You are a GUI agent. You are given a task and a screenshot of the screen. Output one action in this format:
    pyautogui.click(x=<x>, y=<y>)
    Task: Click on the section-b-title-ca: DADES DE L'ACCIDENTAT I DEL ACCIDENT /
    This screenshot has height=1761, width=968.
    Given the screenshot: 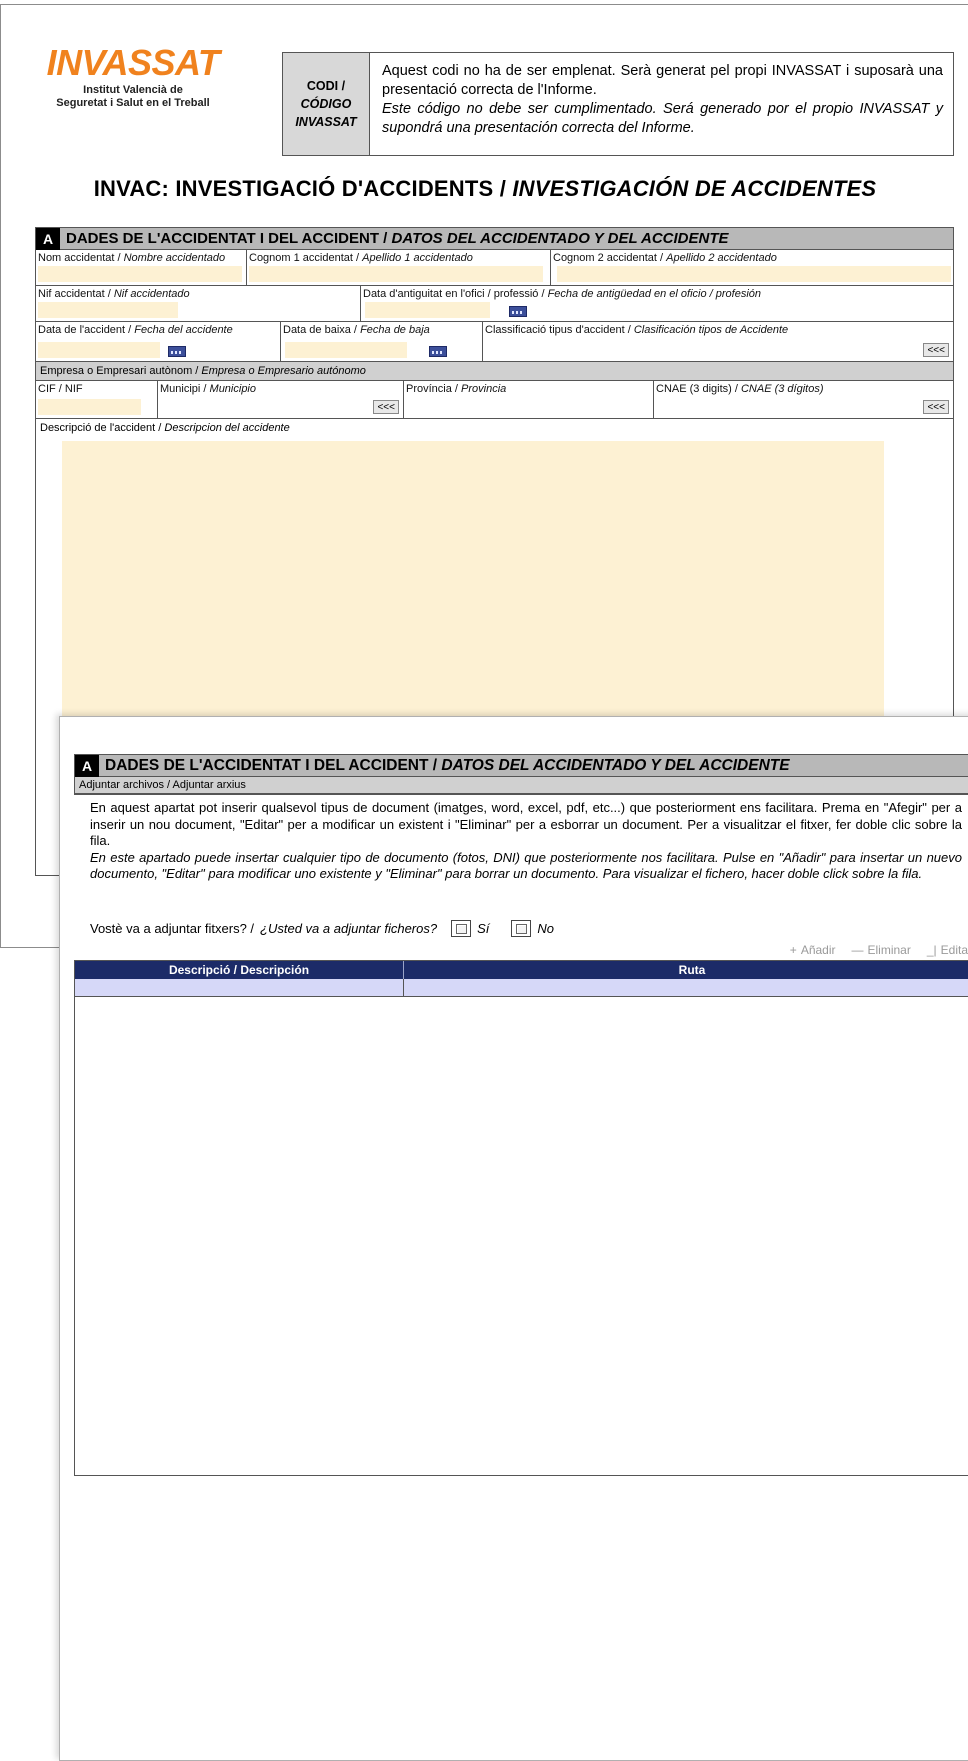 What is the action you would take?
    pyautogui.click(x=273, y=765)
    